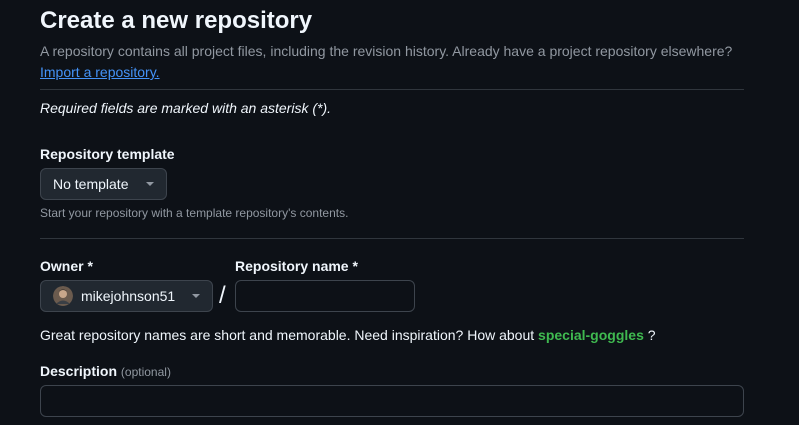 The image size is (799, 425). What do you see at coordinates (325, 296) in the screenshot?
I see `repository-name-input` at bounding box center [325, 296].